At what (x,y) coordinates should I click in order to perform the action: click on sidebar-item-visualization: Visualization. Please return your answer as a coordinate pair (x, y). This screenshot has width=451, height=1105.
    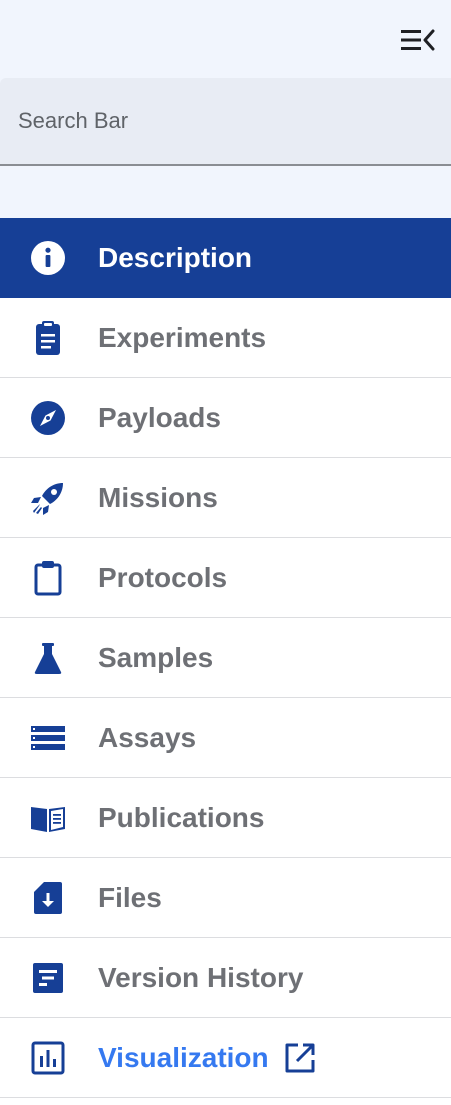
    Looking at the image, I should click on (225, 1058).